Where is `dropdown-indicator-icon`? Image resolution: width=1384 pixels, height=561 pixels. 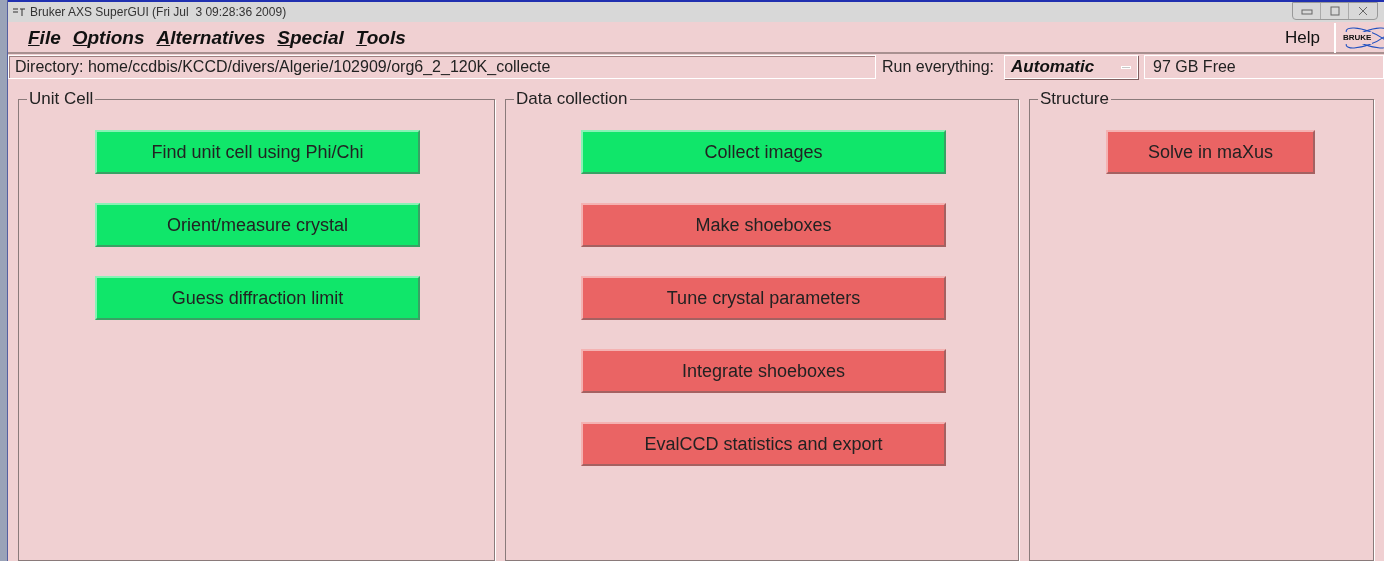 dropdown-indicator-icon is located at coordinates (1126, 67).